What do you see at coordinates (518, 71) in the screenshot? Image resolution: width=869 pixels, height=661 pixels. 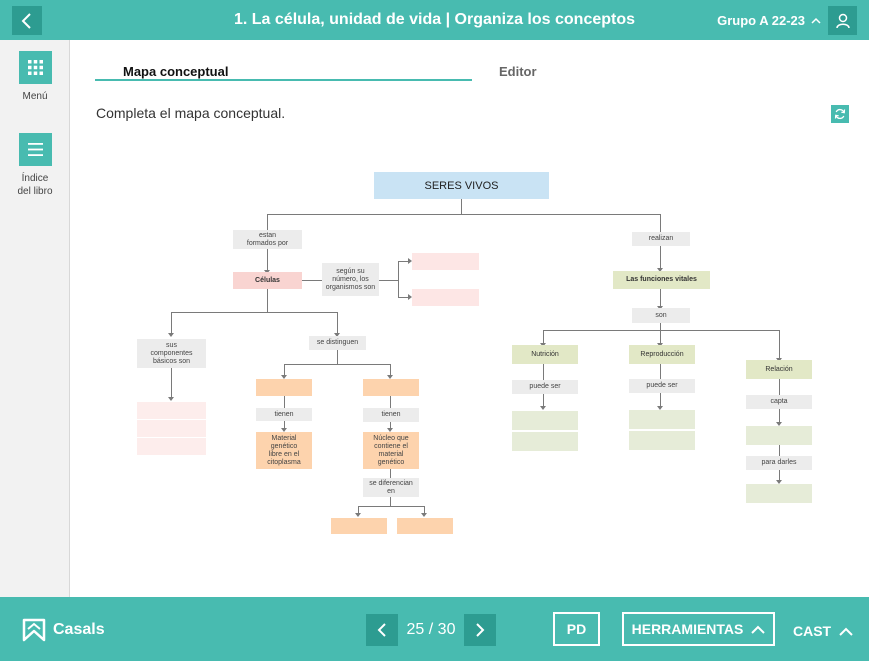 I see `tab-editor: Editor` at bounding box center [518, 71].